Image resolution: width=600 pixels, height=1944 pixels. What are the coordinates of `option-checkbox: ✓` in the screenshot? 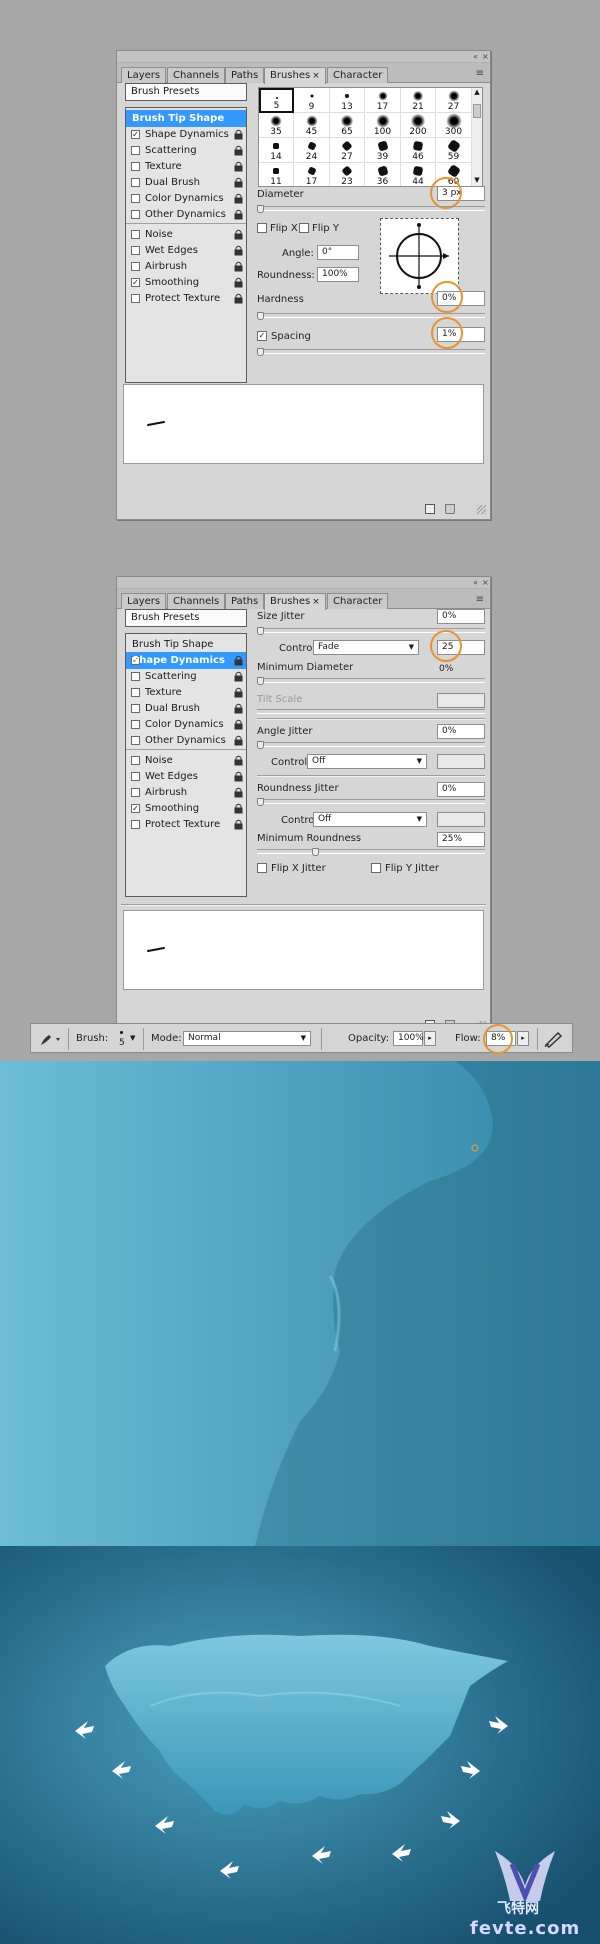 It's located at (135, 808).